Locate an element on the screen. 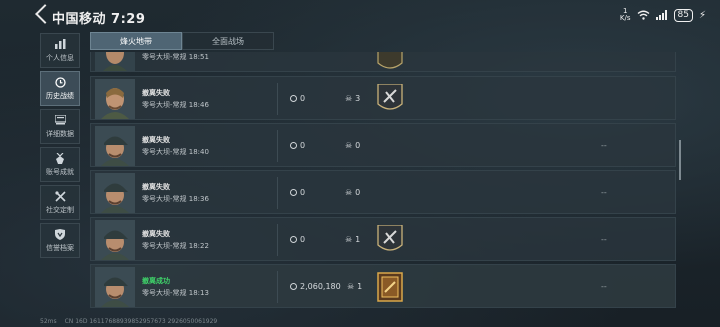 The width and height of the screenshot is (720, 327). data-icon is located at coordinates (60, 120).